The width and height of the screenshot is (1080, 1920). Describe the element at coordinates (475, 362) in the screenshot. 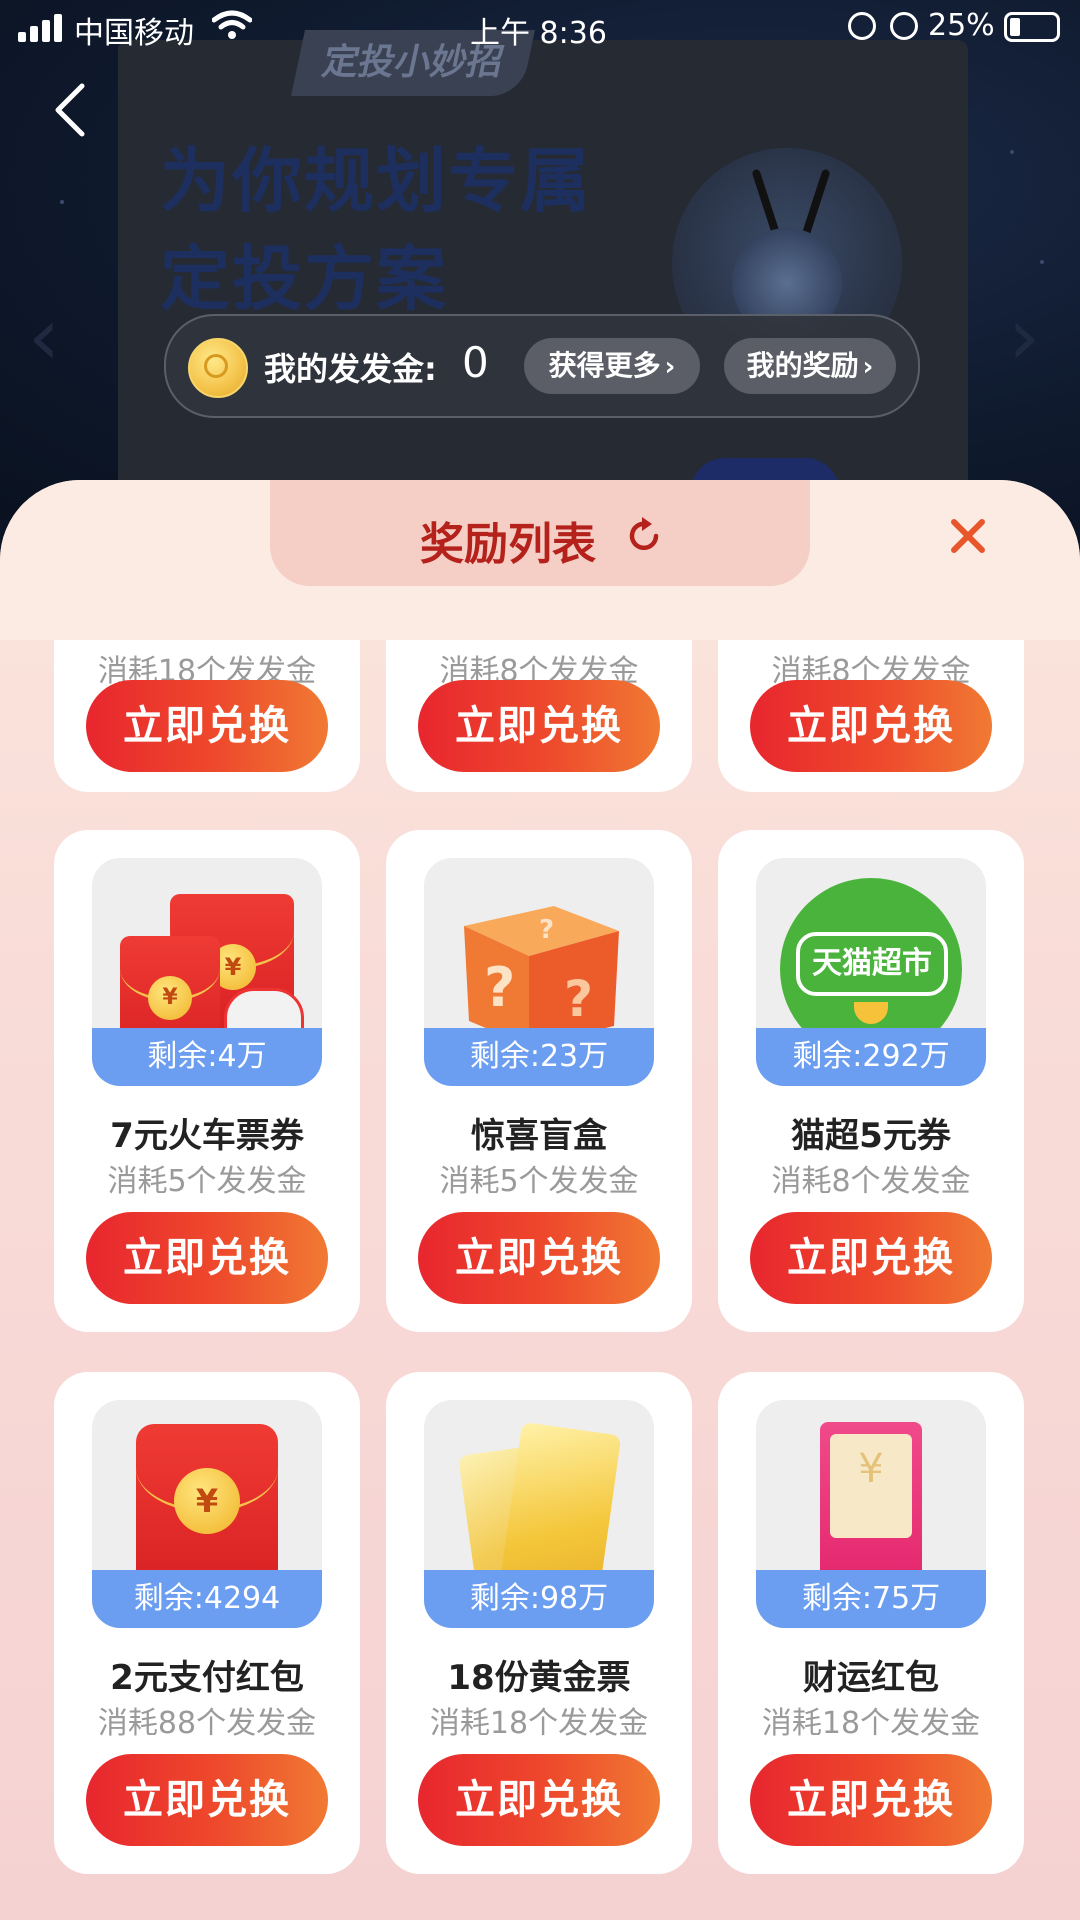

I see `coin-balance-value: 0` at that location.